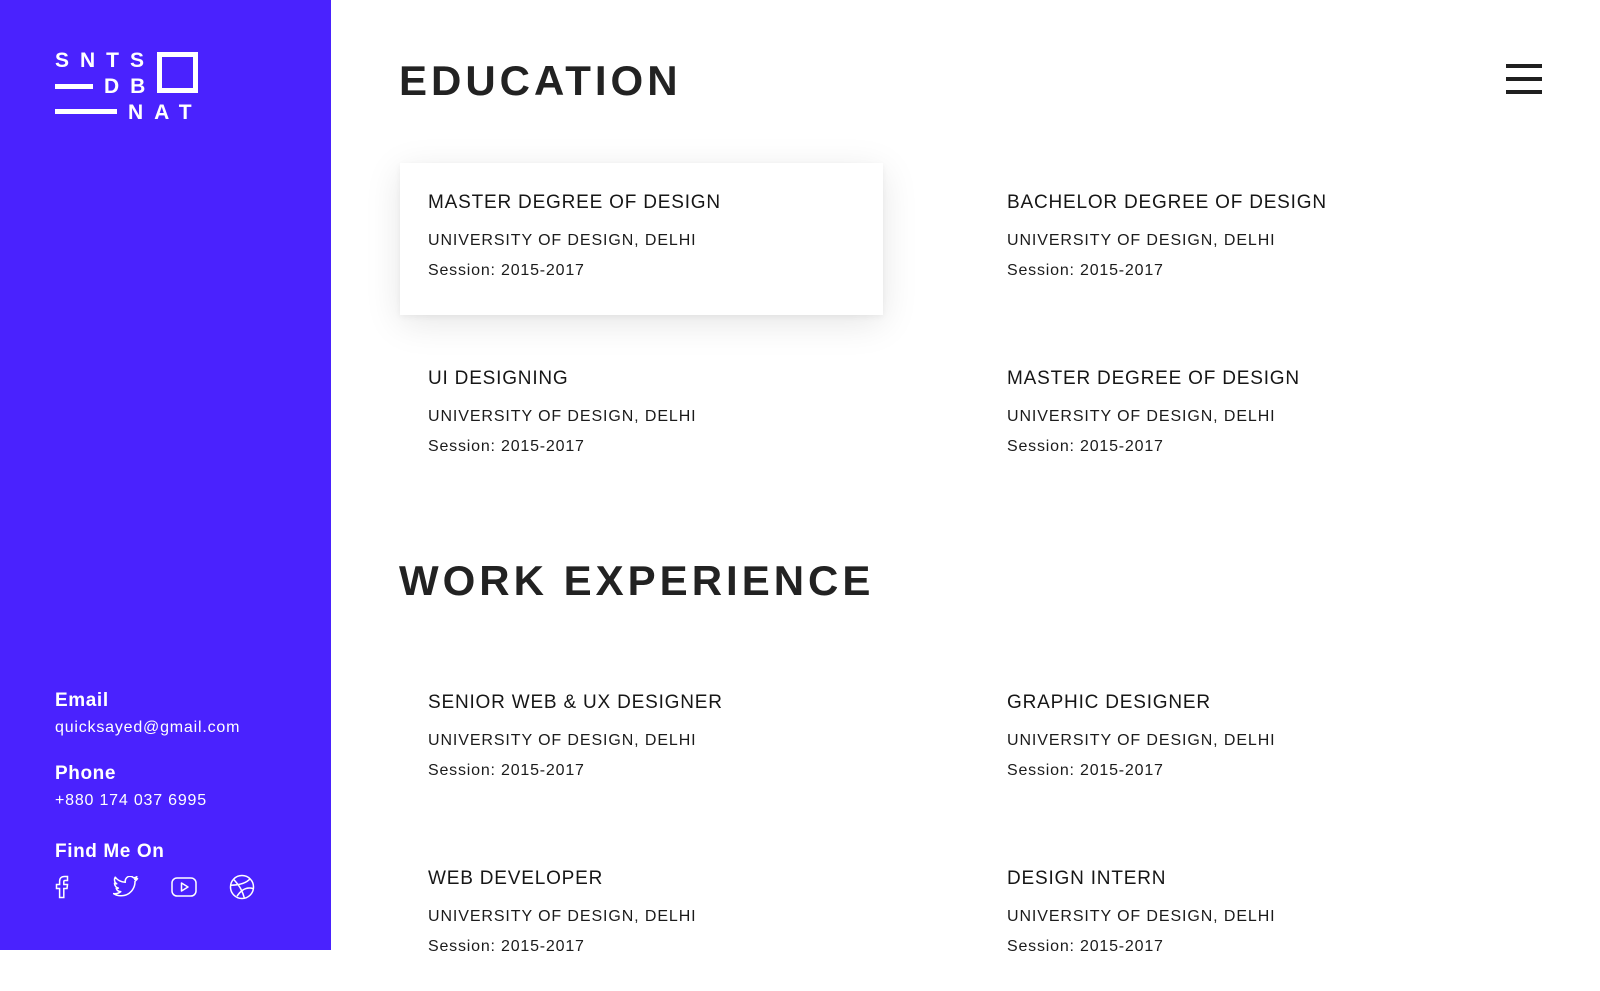  I want to click on hamburger-menu-icon, so click(1524, 80).